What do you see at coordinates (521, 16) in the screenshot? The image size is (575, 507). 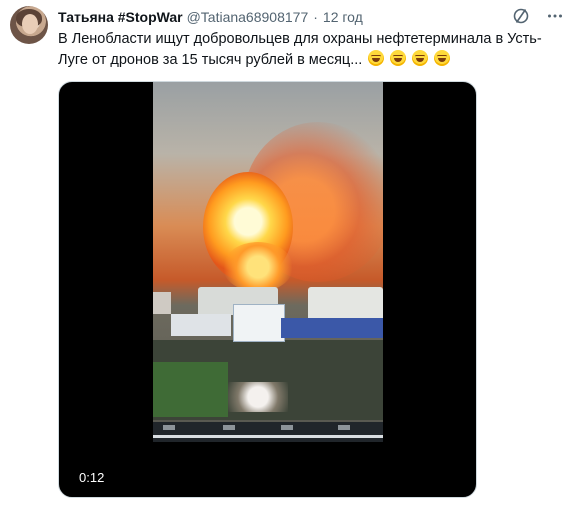 I see `slash-circle-icon` at bounding box center [521, 16].